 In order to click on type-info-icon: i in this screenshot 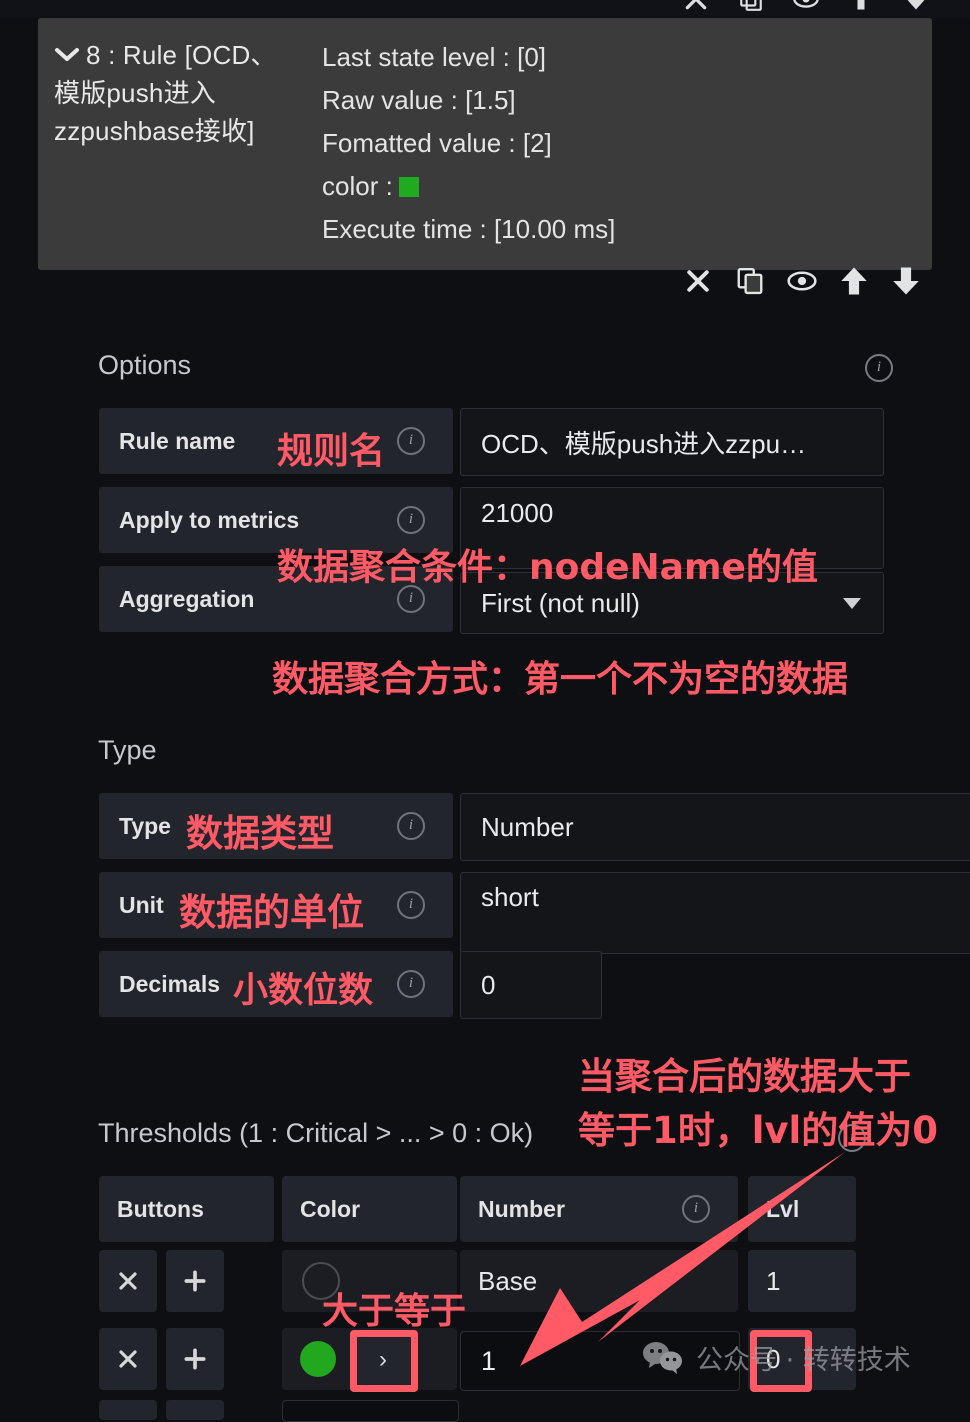, I will do `click(411, 826)`.